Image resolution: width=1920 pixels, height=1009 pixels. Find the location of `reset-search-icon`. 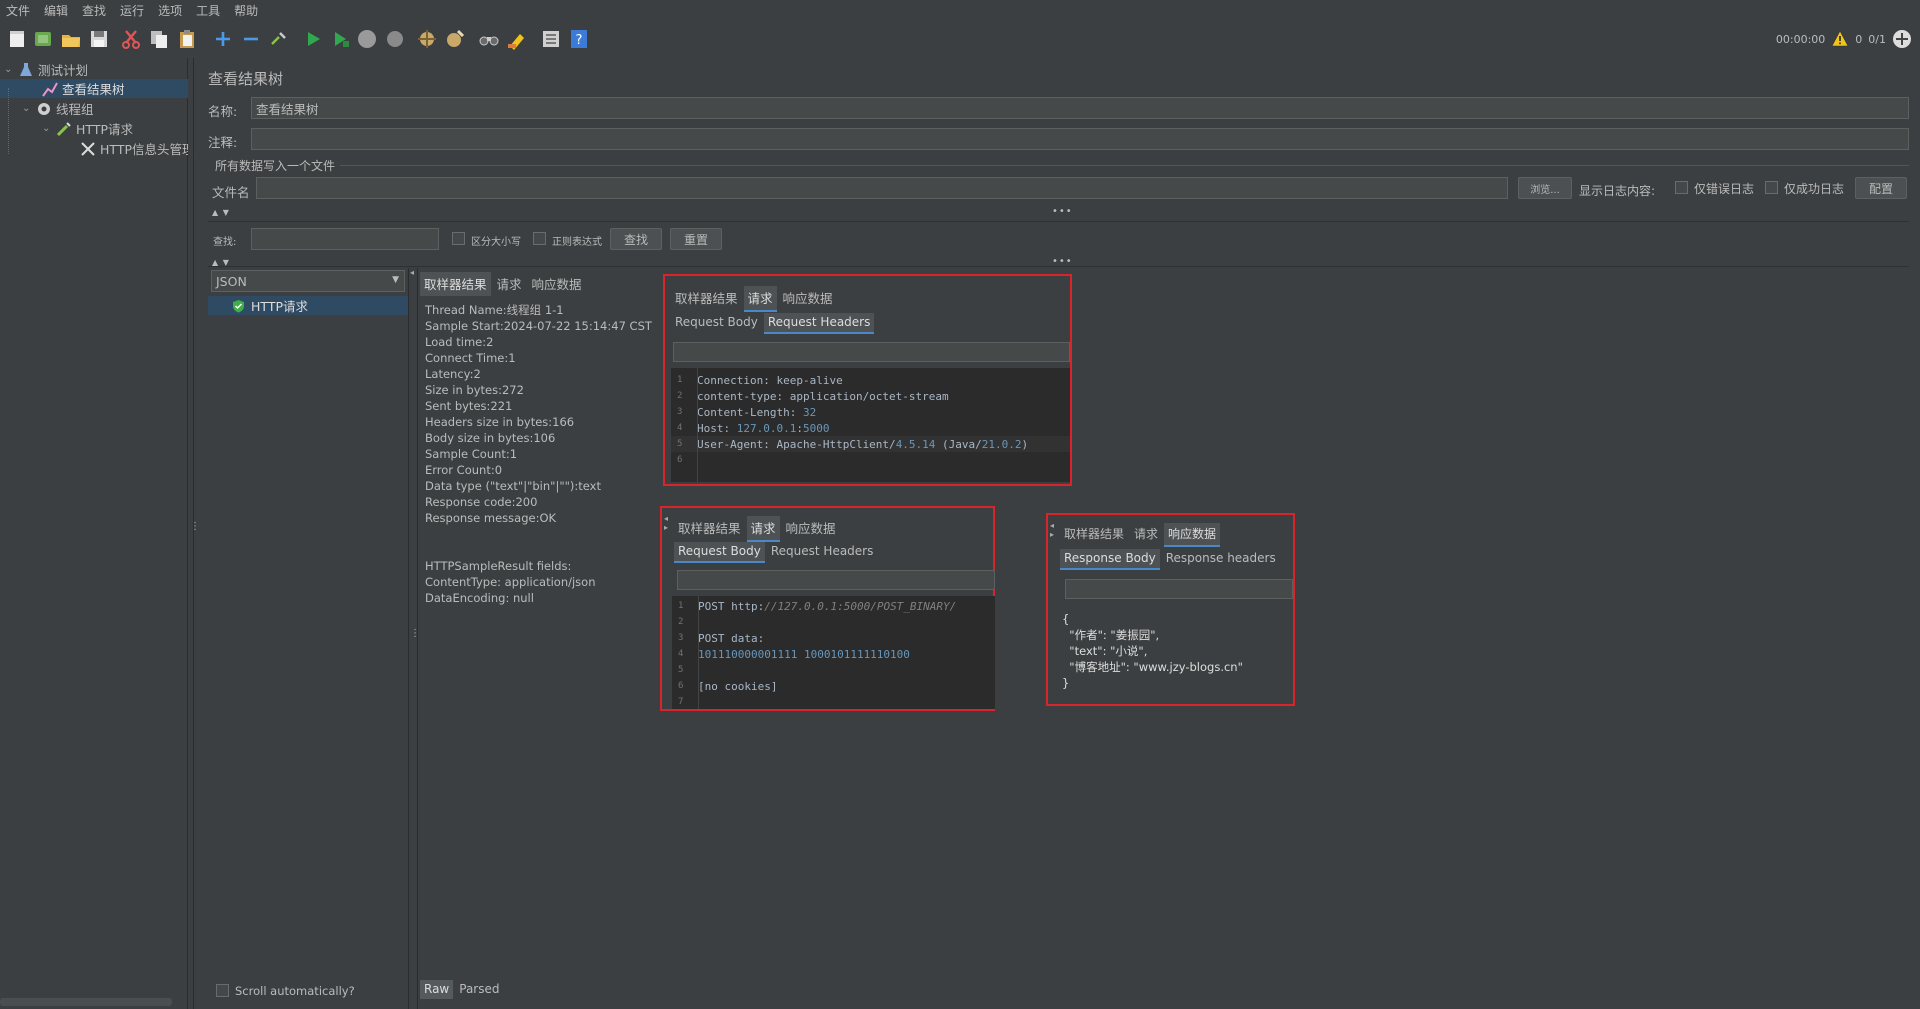

reset-search-icon is located at coordinates (517, 39).